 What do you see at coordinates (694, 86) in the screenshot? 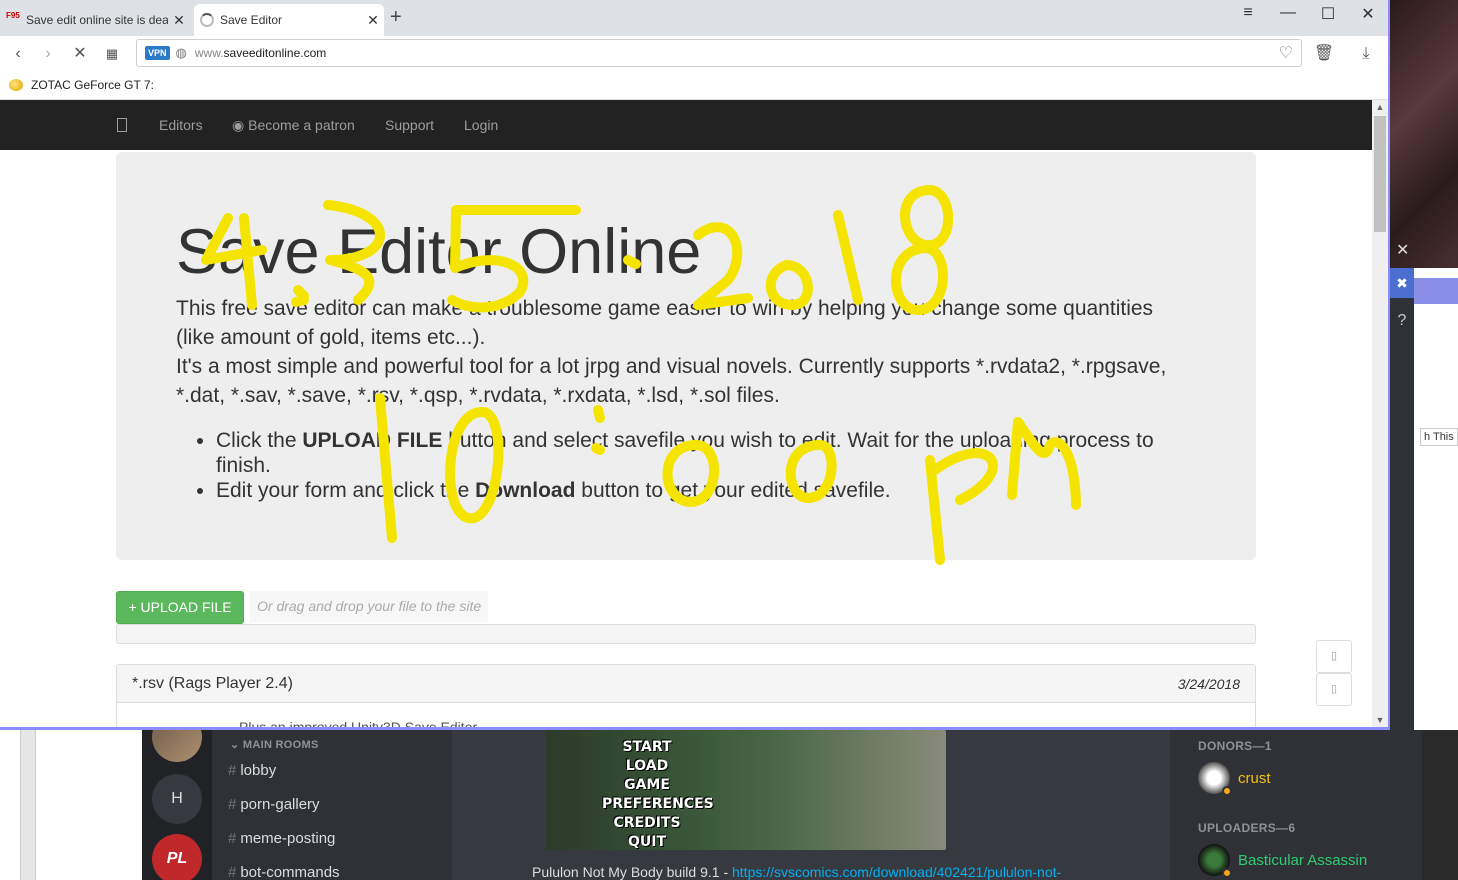
I see `bookmarks-bar: ZOTAC GeForce GT 7:` at bounding box center [694, 86].